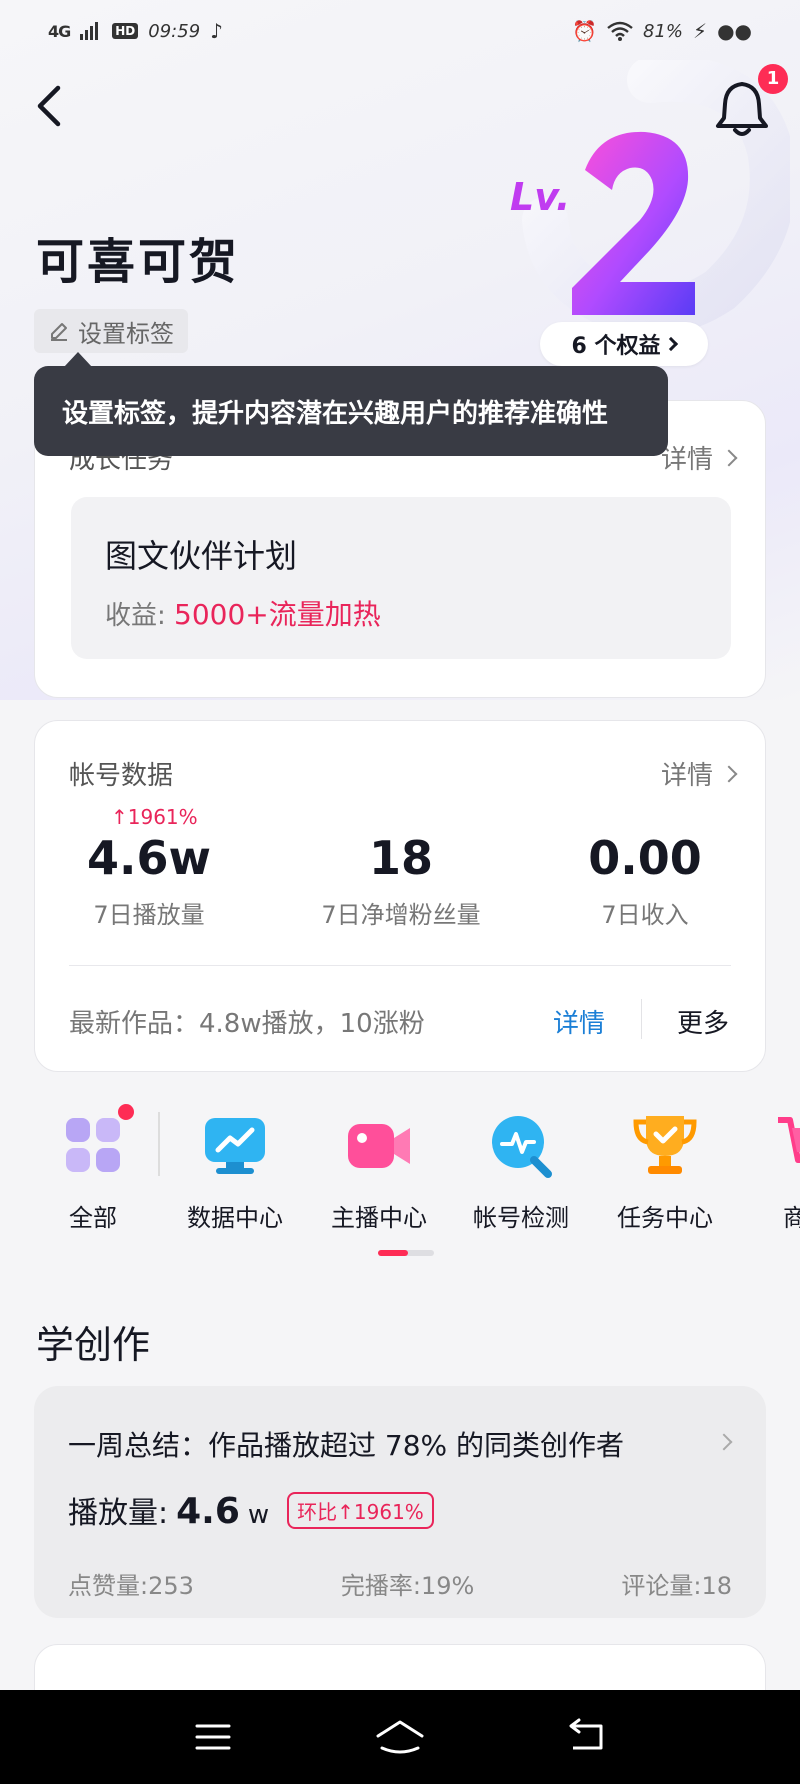 Image resolution: width=800 pixels, height=1784 pixels. What do you see at coordinates (686, 776) in the screenshot?
I see `account-data-detail-label: 详情` at bounding box center [686, 776].